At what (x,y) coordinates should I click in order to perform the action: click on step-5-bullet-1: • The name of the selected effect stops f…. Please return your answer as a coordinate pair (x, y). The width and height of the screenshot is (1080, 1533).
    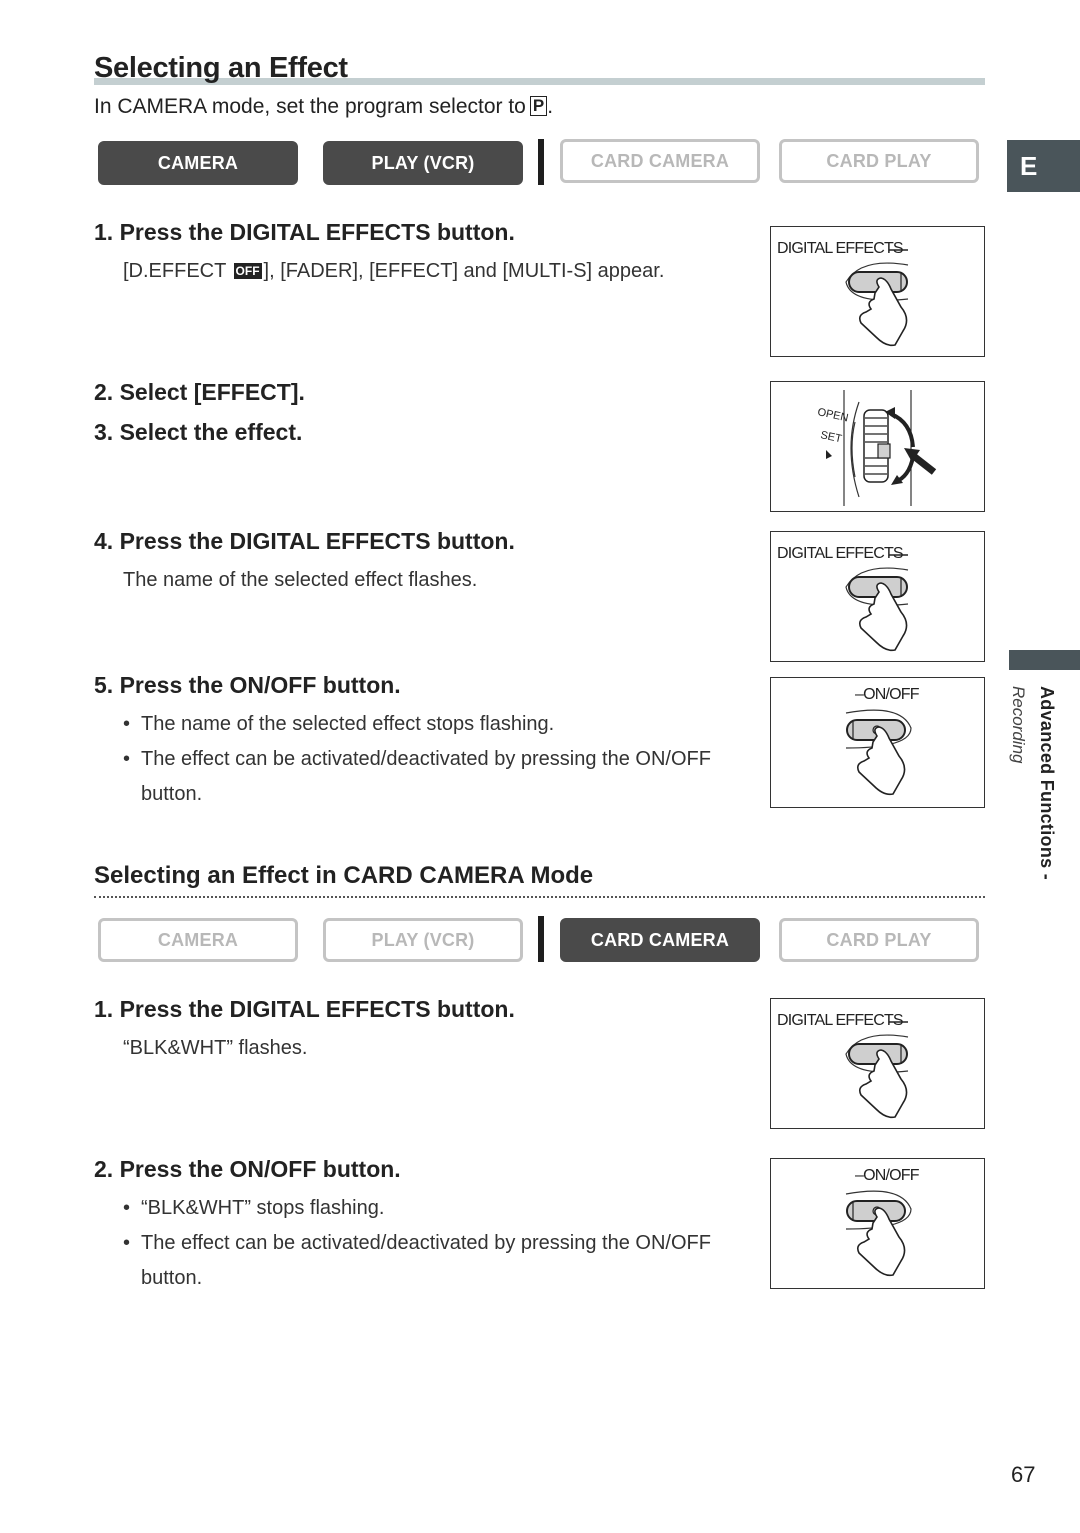
    Looking at the image, I should click on (339, 724).